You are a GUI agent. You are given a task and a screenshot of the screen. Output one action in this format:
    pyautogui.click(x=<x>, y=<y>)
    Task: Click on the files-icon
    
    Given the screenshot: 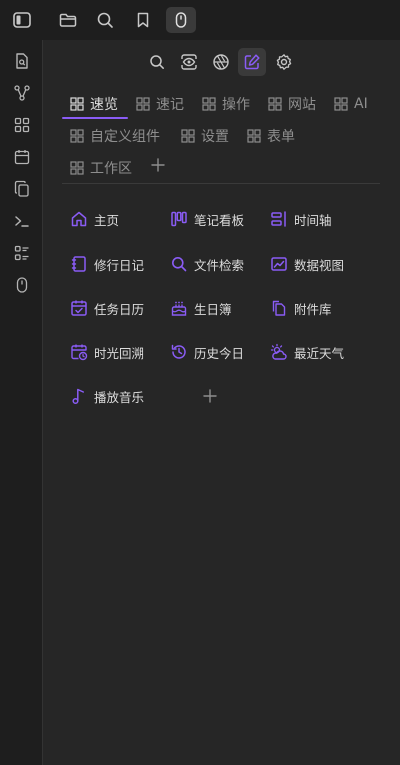 What is the action you would take?
    pyautogui.click(x=279, y=308)
    